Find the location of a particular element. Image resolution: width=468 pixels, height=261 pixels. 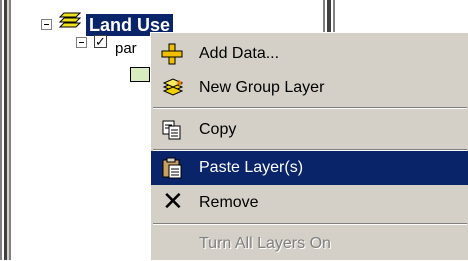

menu-item-remove: ✕ Remove is located at coordinates (309, 203).